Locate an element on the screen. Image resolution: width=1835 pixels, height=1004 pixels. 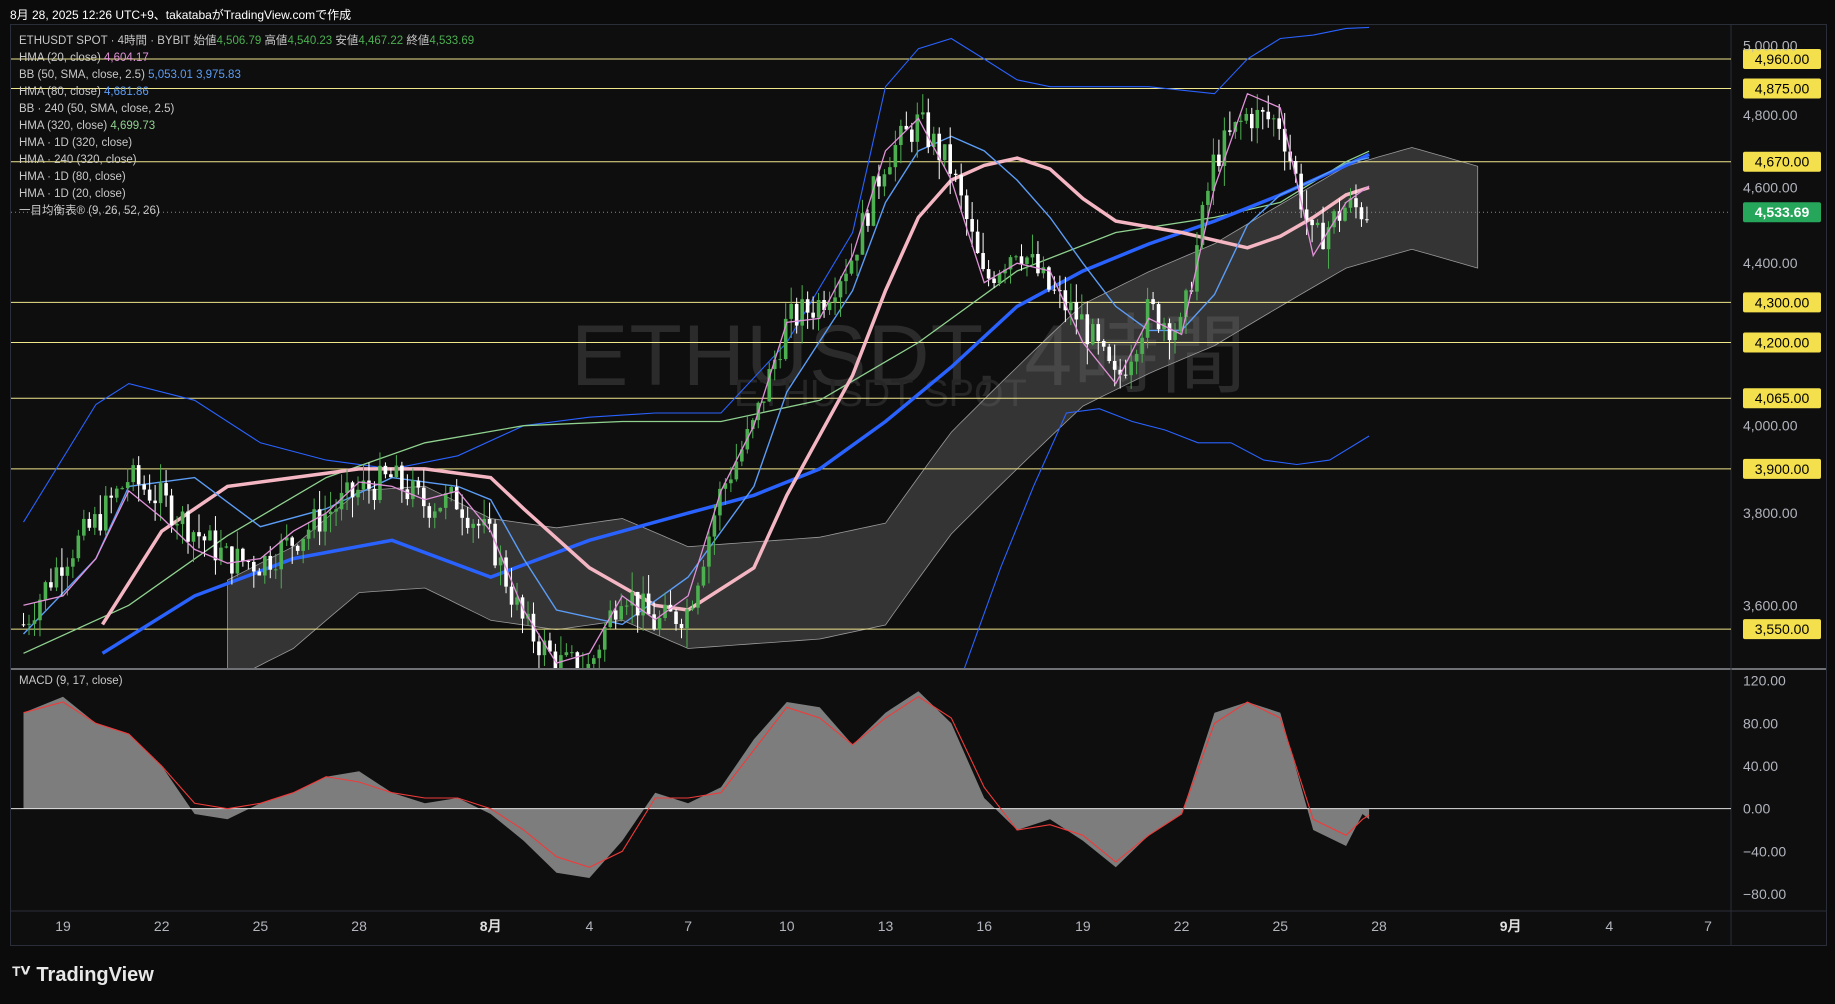
time-axis-tick: 8月 is located at coordinates (491, 926).